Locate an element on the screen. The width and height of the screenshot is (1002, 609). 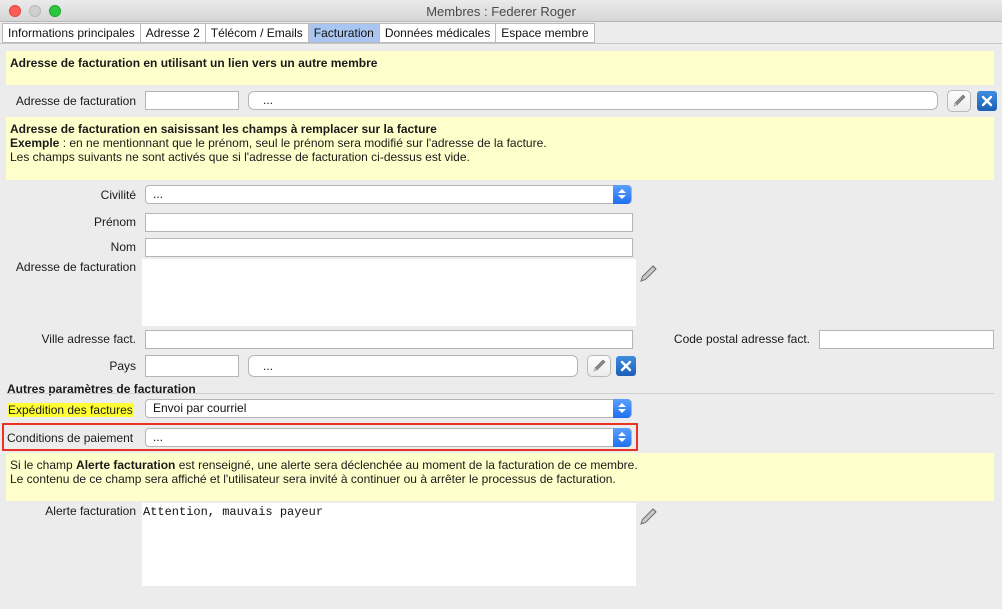
expedition-value: Envoi par courriel is located at coordinates (200, 408).